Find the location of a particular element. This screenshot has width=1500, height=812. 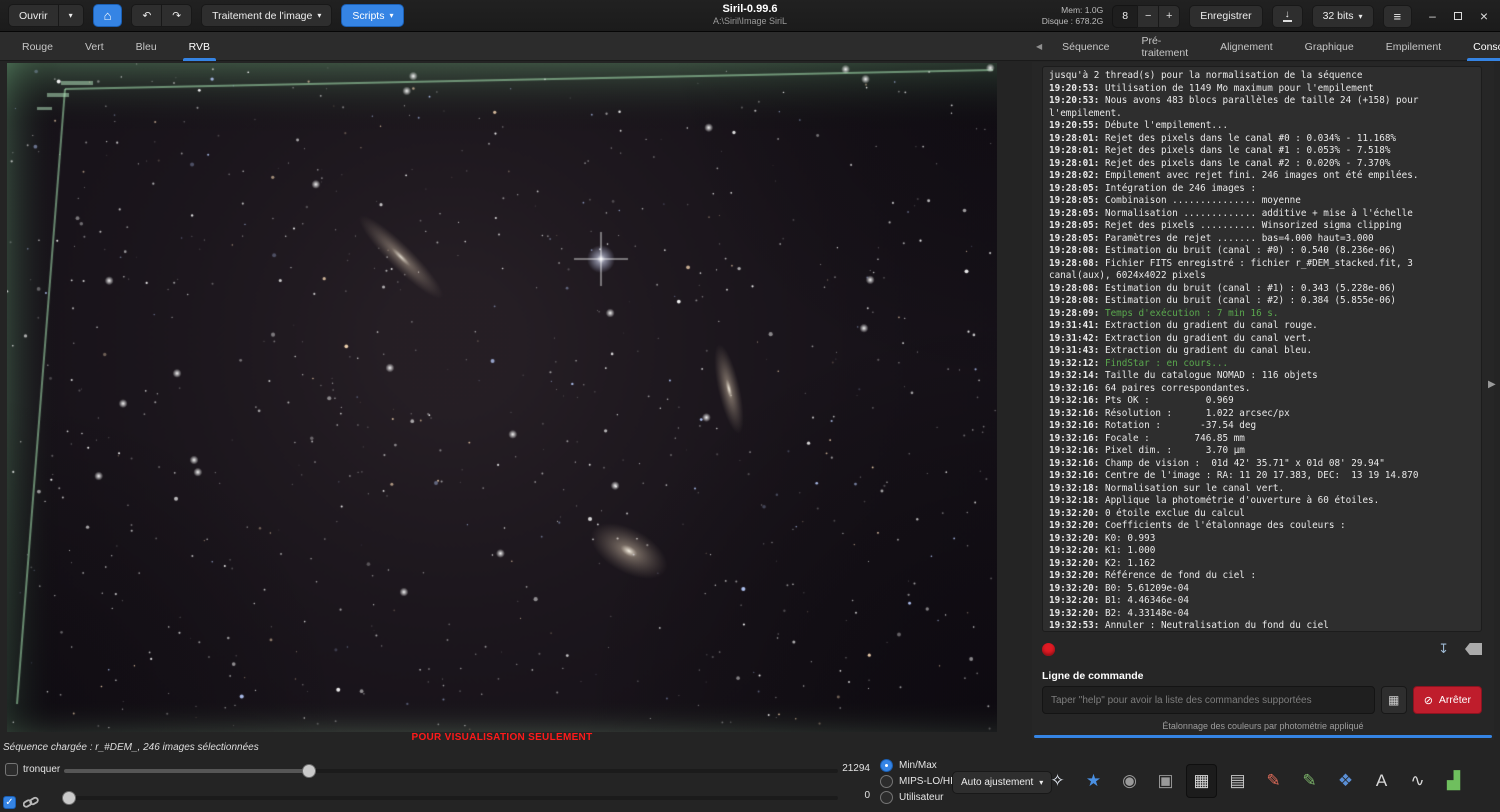

pixel-grid-icon: ▦ is located at coordinates (1201, 780).